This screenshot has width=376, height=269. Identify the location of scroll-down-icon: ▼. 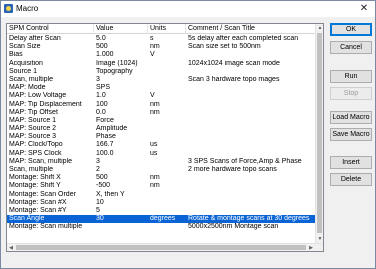
(319, 239).